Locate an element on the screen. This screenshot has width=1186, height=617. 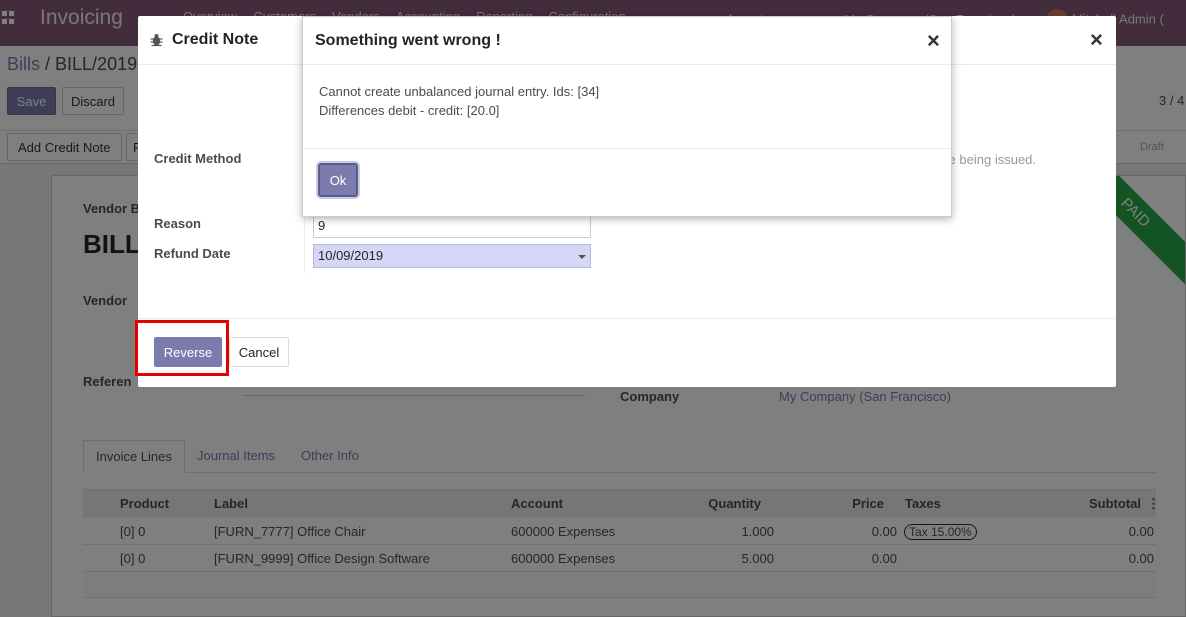
reverse-highlight-box is located at coordinates (182, 348).